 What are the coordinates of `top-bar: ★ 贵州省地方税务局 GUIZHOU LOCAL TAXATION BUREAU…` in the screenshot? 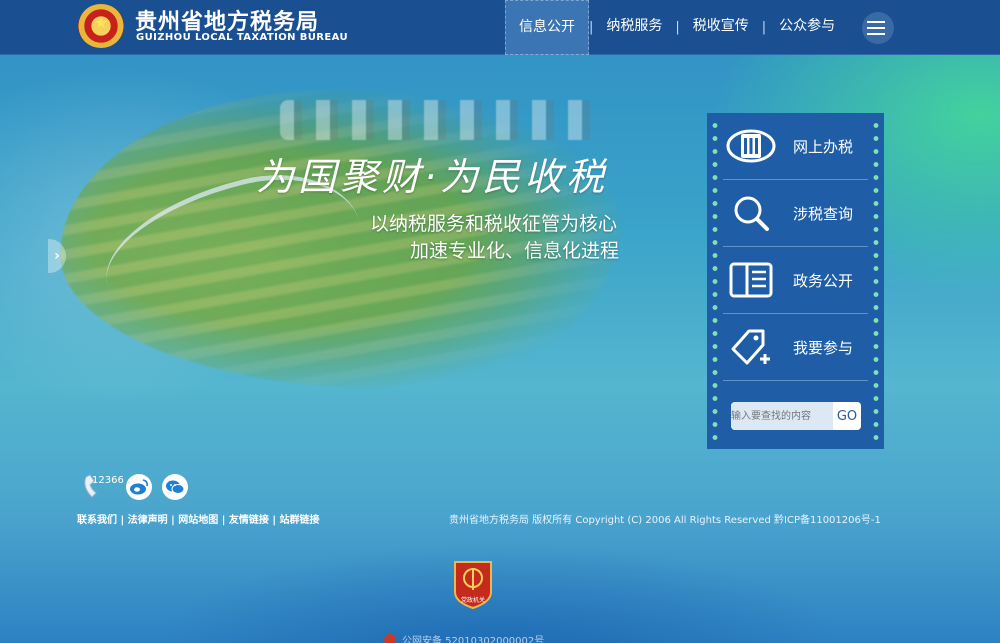 It's located at (500, 27).